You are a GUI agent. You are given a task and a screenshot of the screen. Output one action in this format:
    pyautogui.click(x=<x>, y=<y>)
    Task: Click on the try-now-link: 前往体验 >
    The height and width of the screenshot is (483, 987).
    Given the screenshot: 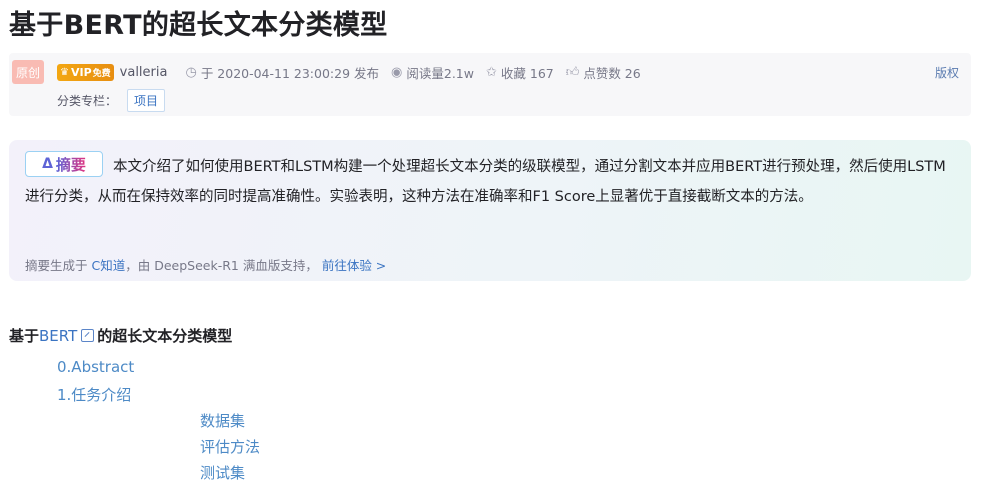 What is the action you would take?
    pyautogui.click(x=354, y=265)
    